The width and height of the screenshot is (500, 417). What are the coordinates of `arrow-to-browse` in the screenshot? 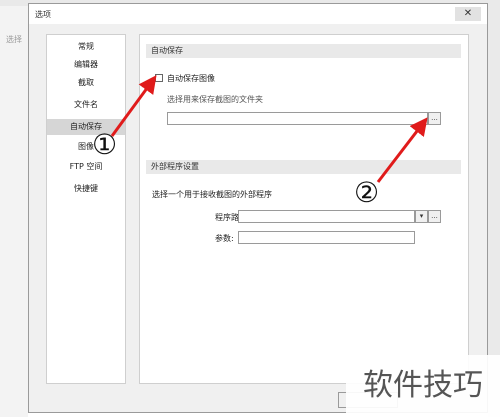 It's located at (402, 150).